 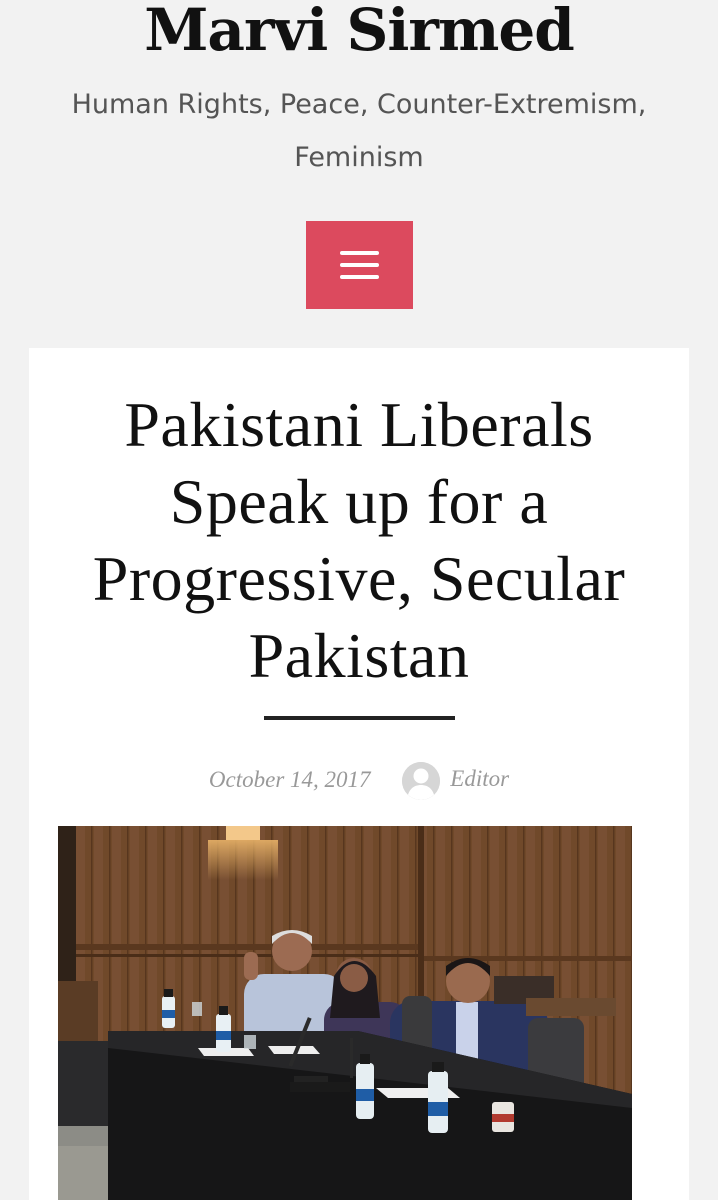 I want to click on post-author-link: Editor, so click(x=456, y=780).